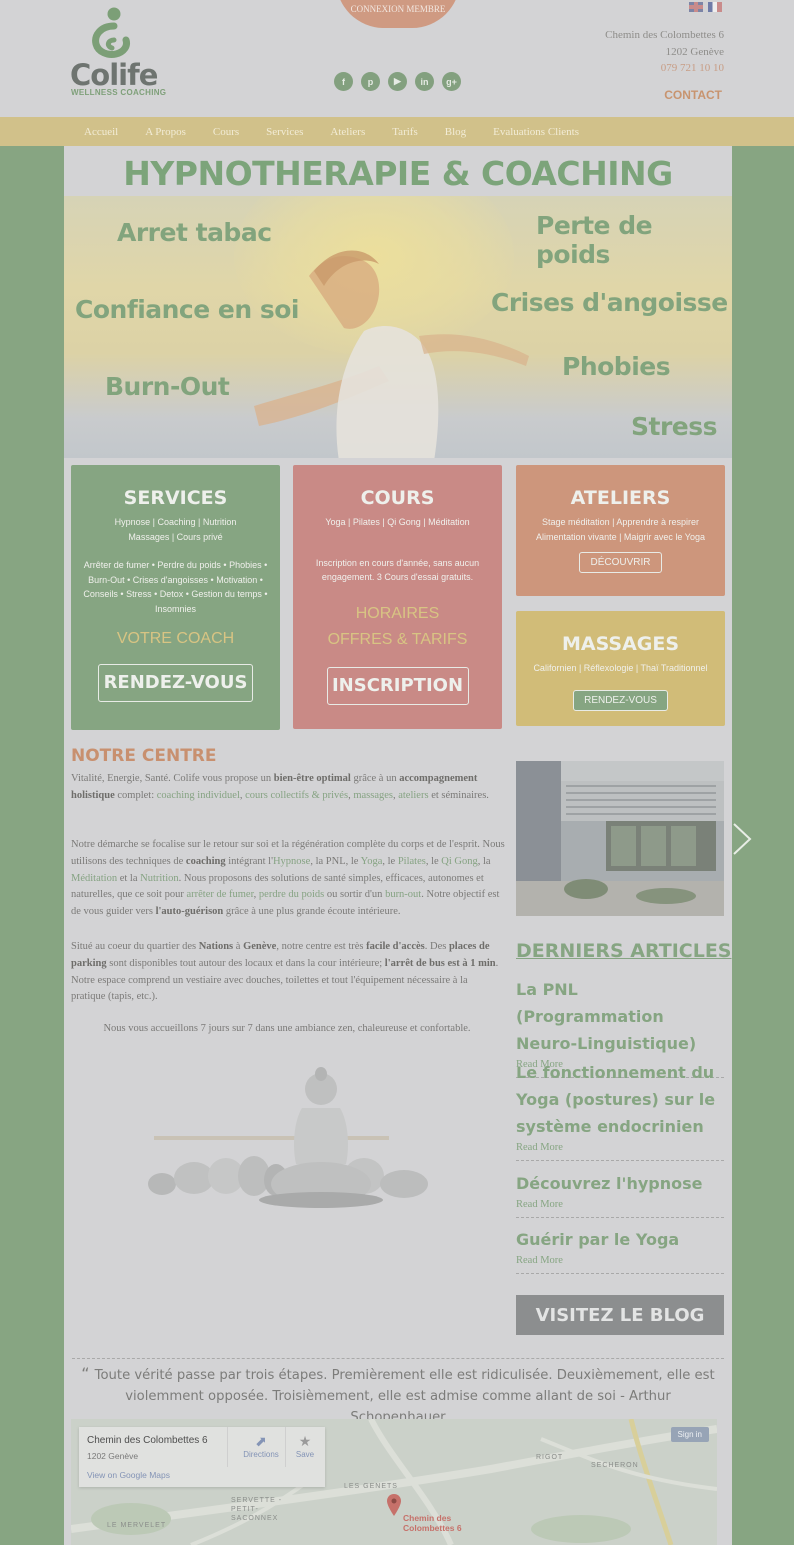 The width and height of the screenshot is (794, 1545). I want to click on facebook-icon: f, so click(343, 81).